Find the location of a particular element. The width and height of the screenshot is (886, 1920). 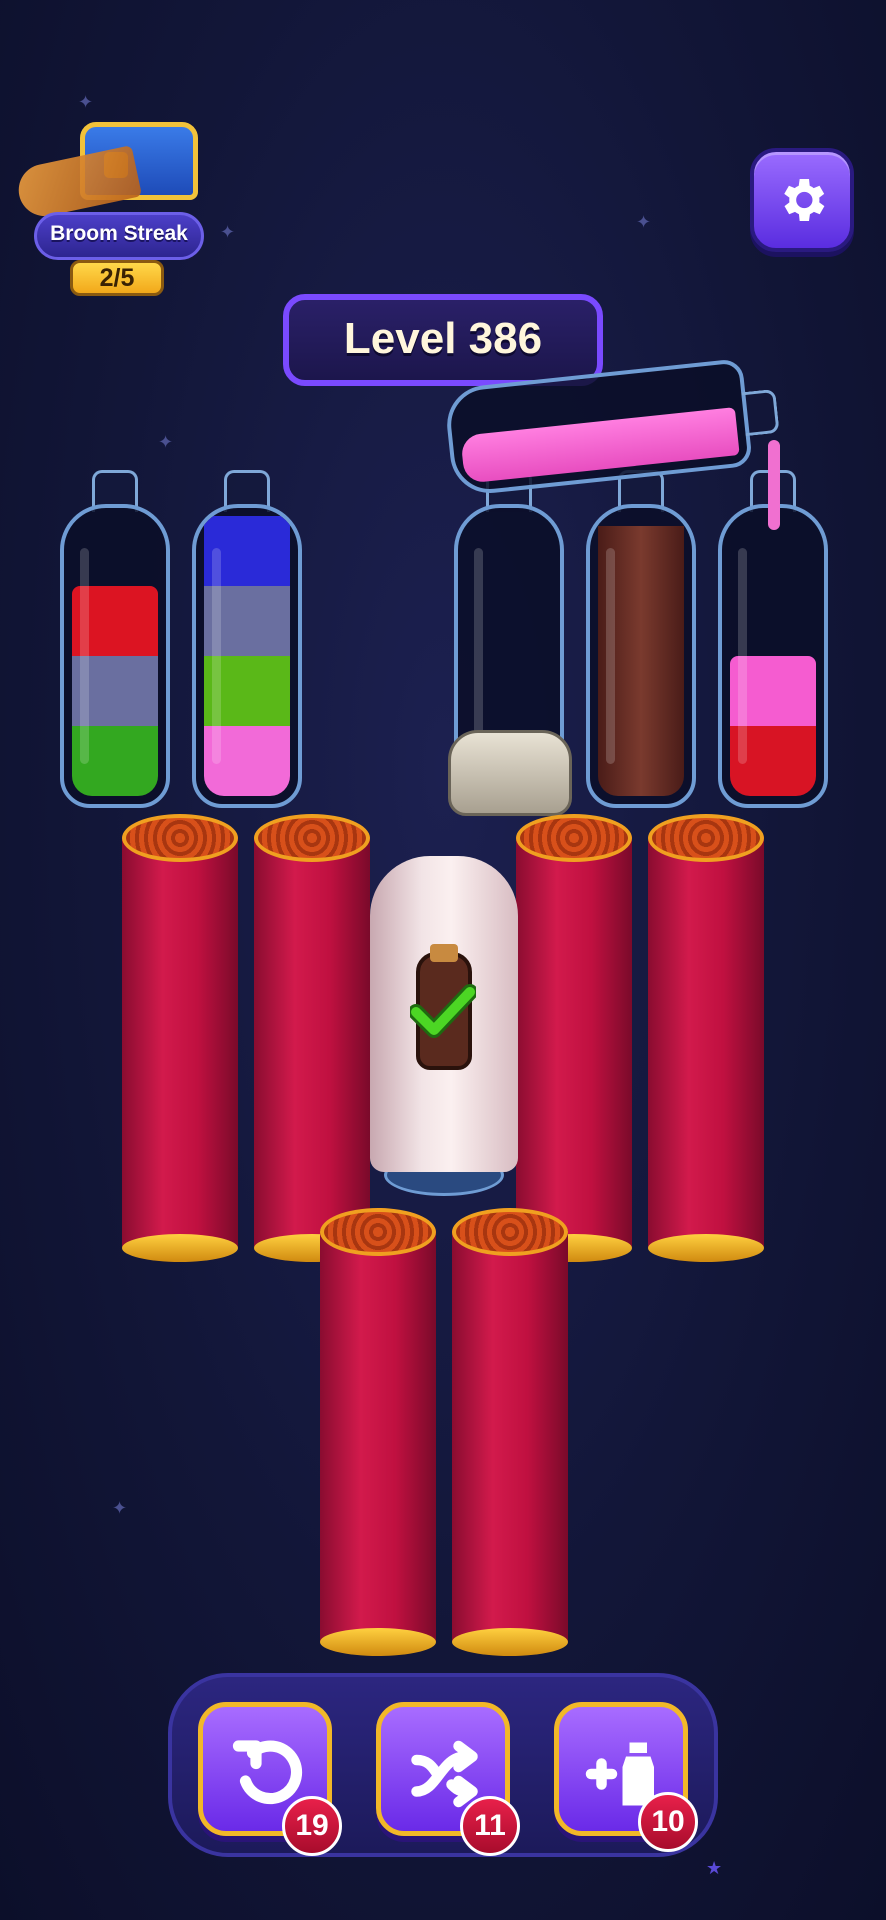

level-title: Level 386 is located at coordinates (443, 340).